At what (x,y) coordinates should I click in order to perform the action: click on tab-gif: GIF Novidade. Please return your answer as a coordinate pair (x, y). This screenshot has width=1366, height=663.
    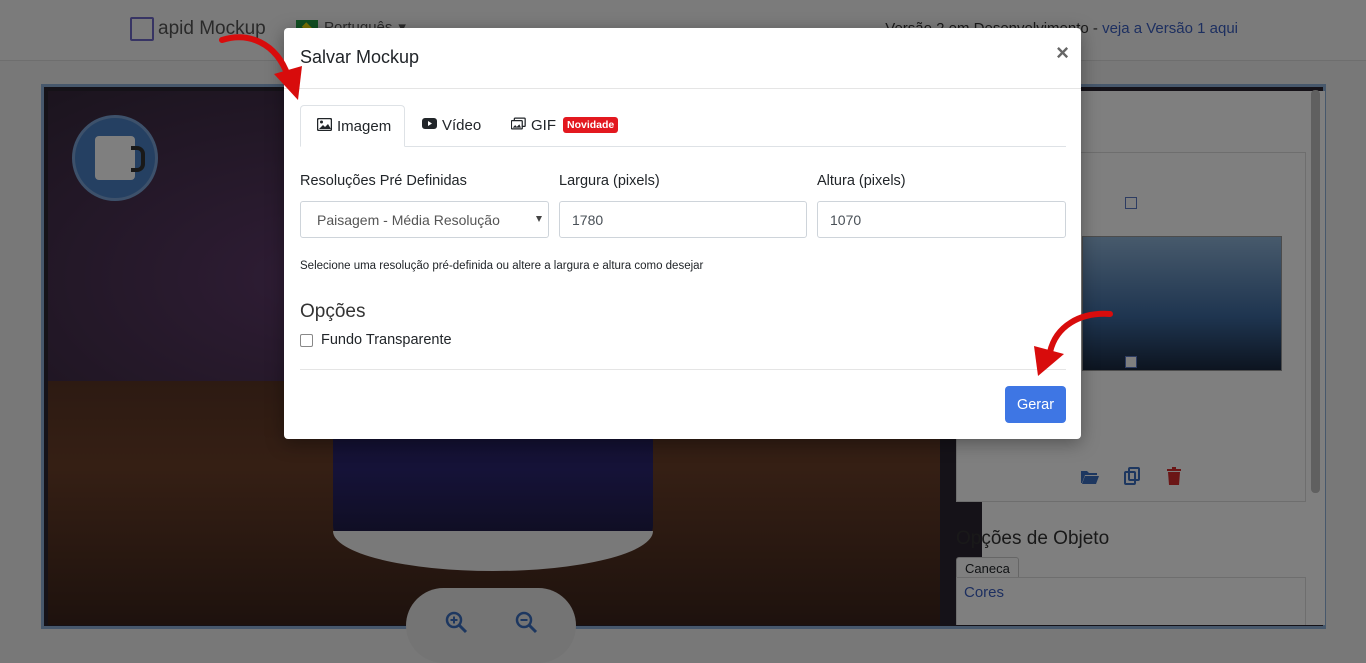
    Looking at the image, I should click on (564, 125).